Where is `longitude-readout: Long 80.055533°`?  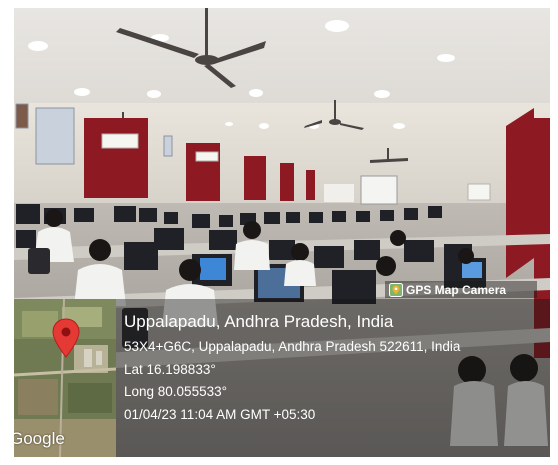
longitude-readout: Long 80.055533° is located at coordinates (175, 391).